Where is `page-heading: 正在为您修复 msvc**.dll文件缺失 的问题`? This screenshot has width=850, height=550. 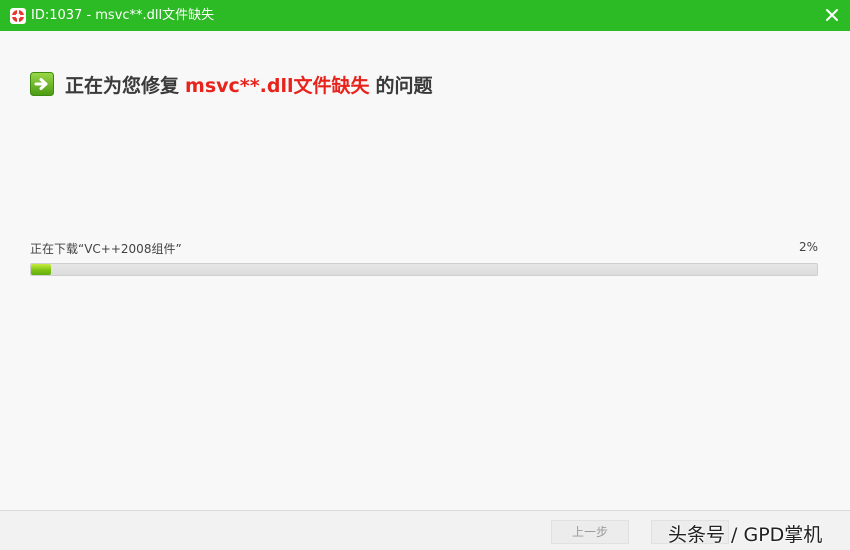
page-heading: 正在为您修复 msvc**.dll文件缺失 的问题 is located at coordinates (231, 84).